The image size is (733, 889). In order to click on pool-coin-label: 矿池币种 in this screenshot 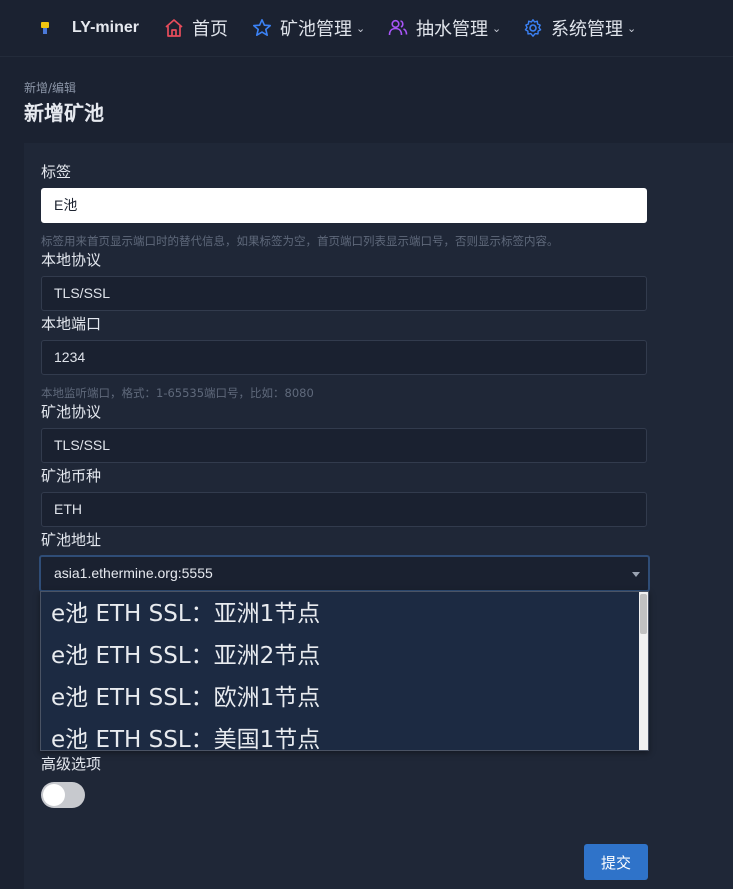, I will do `click(71, 476)`.